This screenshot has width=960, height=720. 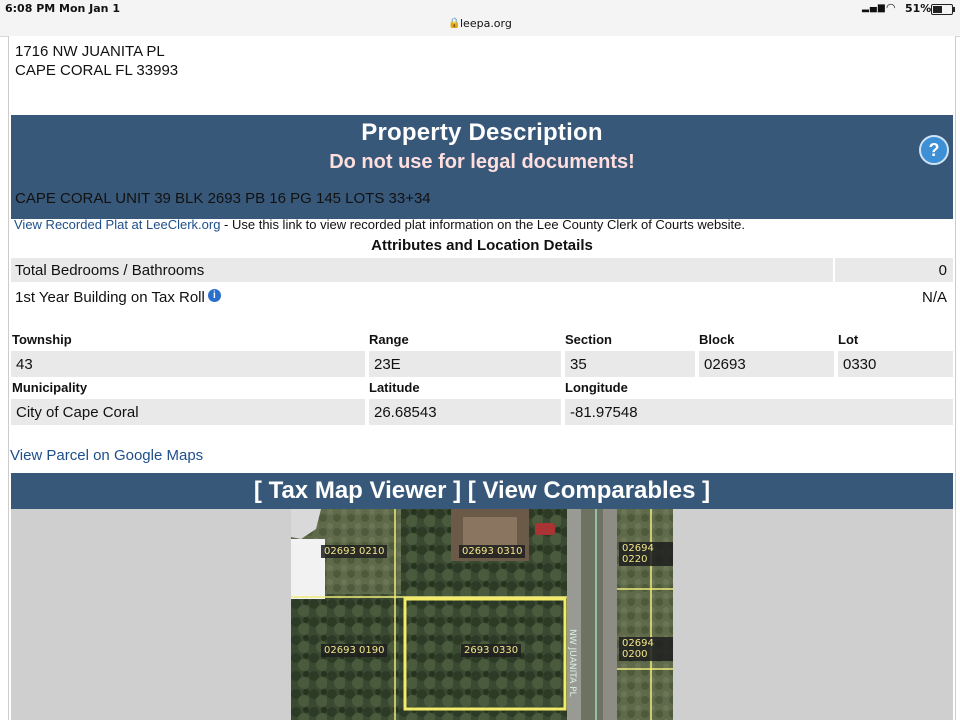 What do you see at coordinates (482, 162) in the screenshot?
I see `legal-warning: Do not use for legal documents!` at bounding box center [482, 162].